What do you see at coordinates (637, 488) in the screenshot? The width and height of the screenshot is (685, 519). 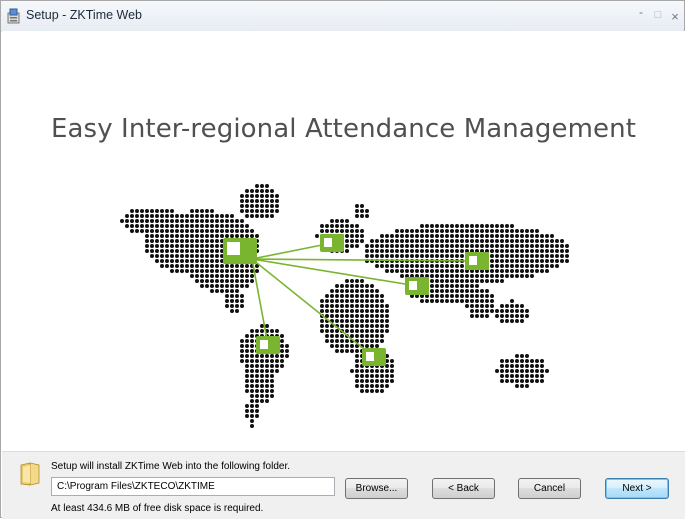 I see `next-button: Next >` at bounding box center [637, 488].